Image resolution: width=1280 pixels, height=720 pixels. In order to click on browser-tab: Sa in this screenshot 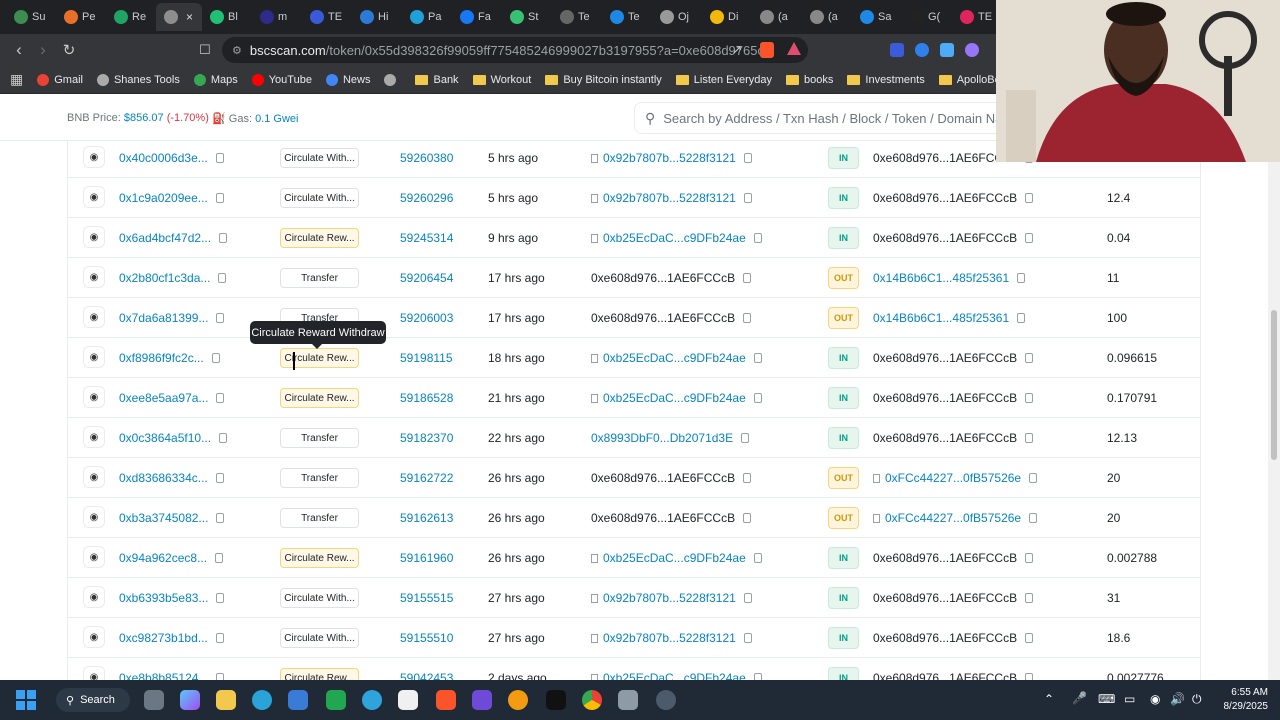, I will do `click(877, 17)`.